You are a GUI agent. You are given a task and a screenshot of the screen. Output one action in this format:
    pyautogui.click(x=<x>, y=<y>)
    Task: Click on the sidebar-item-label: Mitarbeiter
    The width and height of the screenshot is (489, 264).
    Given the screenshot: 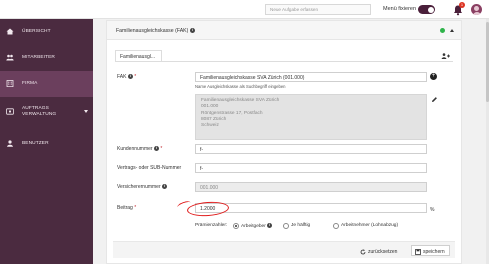 What is the action you would take?
    pyautogui.click(x=38, y=57)
    